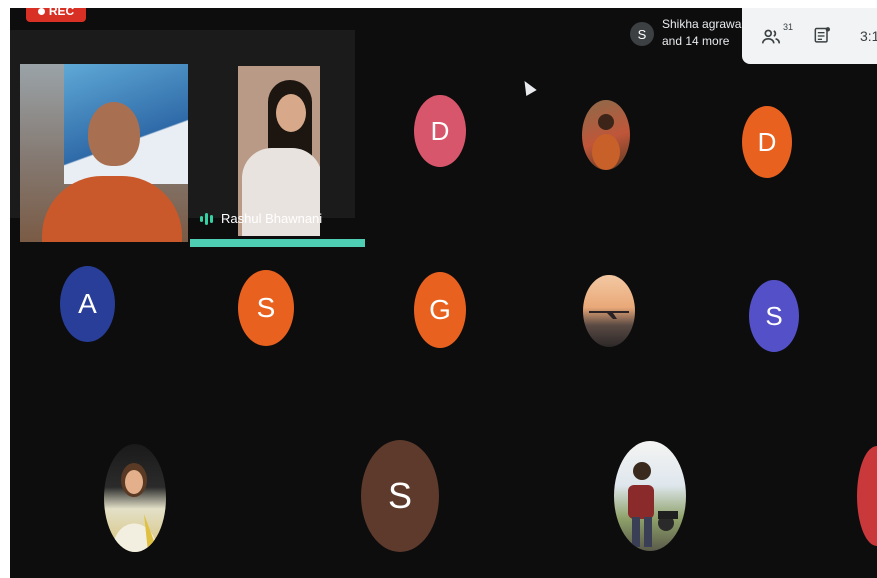  What do you see at coordinates (788, 27) in the screenshot?
I see `participants-count: 31` at bounding box center [788, 27].